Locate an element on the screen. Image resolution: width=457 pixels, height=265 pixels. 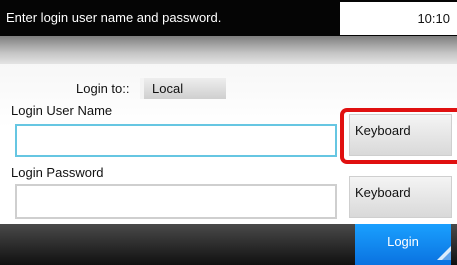
user-name-label: Login User Name is located at coordinates (62, 110).